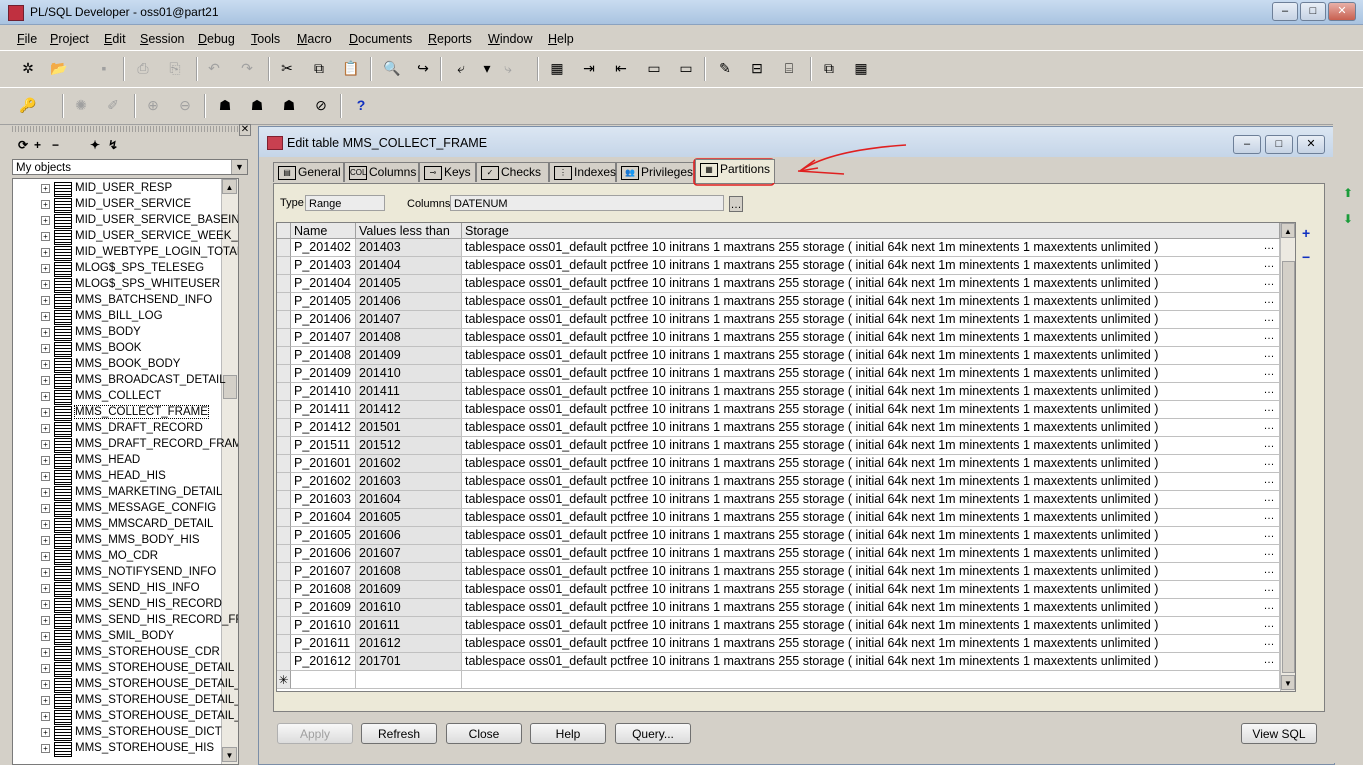  I want to click on tree-item: + MMS_BROADCAST_DETAIL, so click(125, 381).